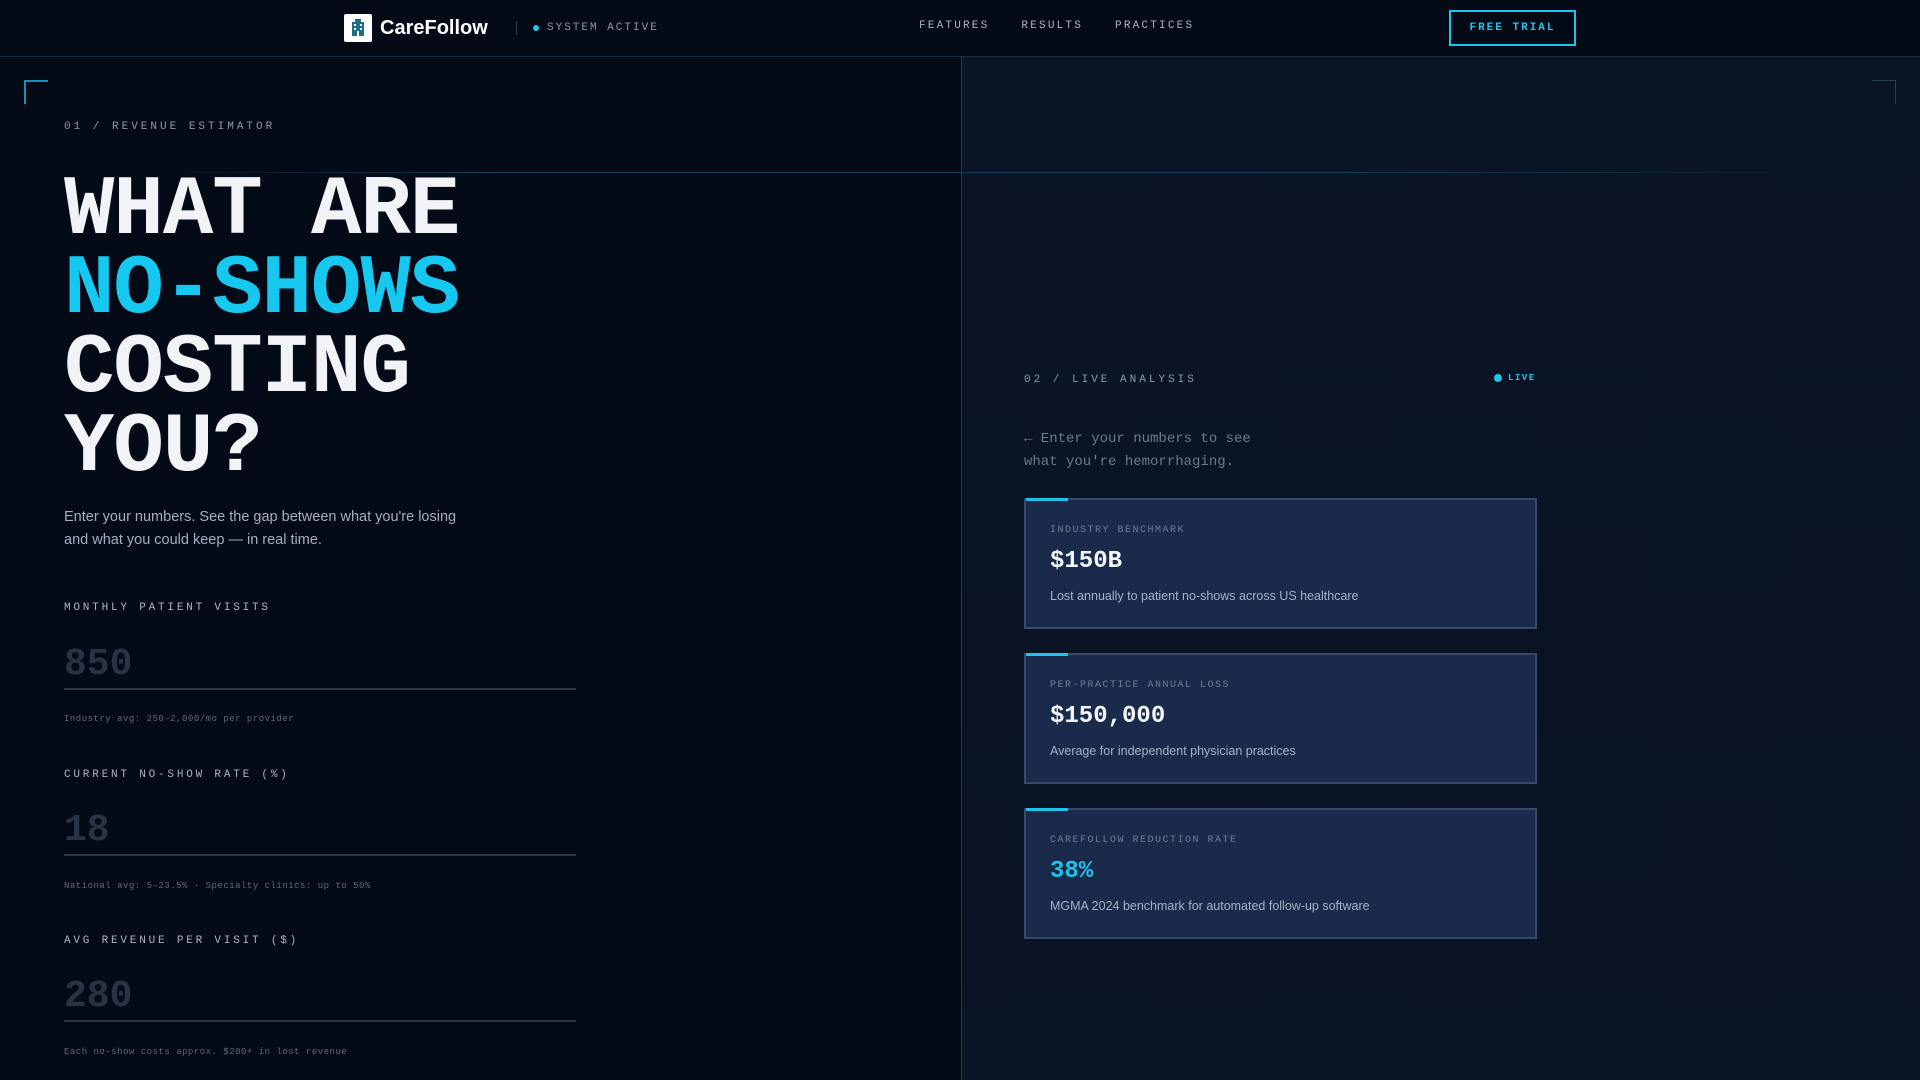  Describe the element at coordinates (182, 941) in the screenshot. I see `revenue-per-visit-label: AVG REVENUE PER VISIT ($)` at that location.